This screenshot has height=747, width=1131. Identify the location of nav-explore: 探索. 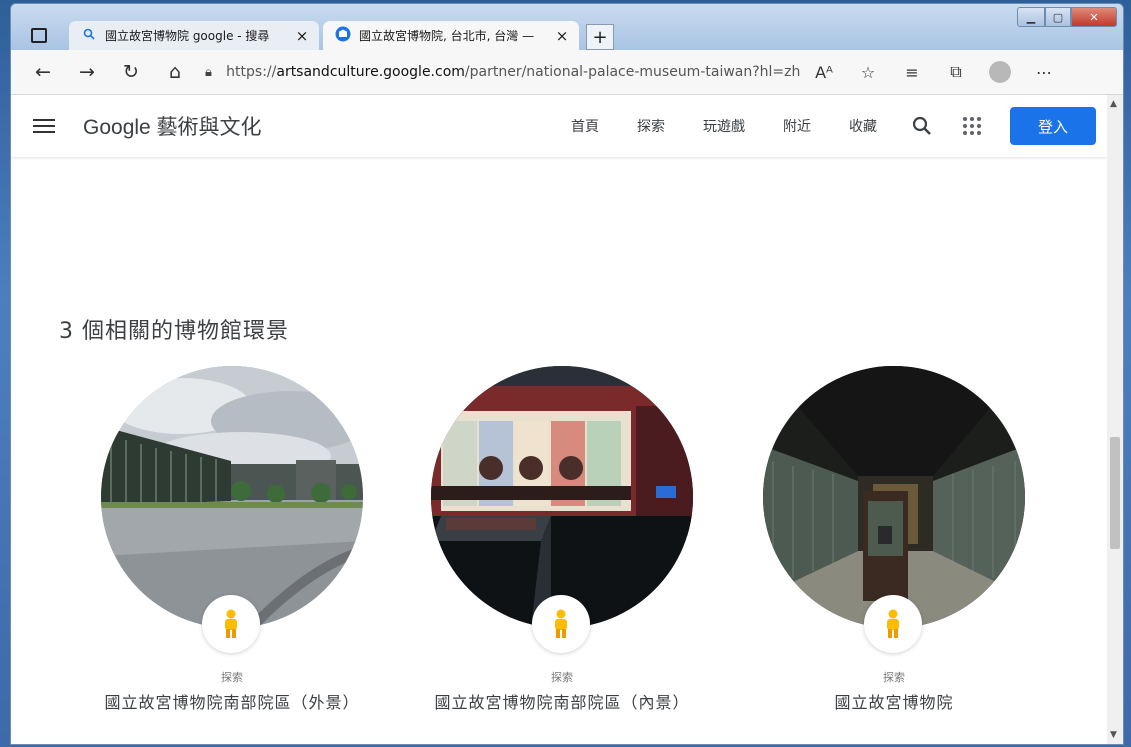
(651, 126).